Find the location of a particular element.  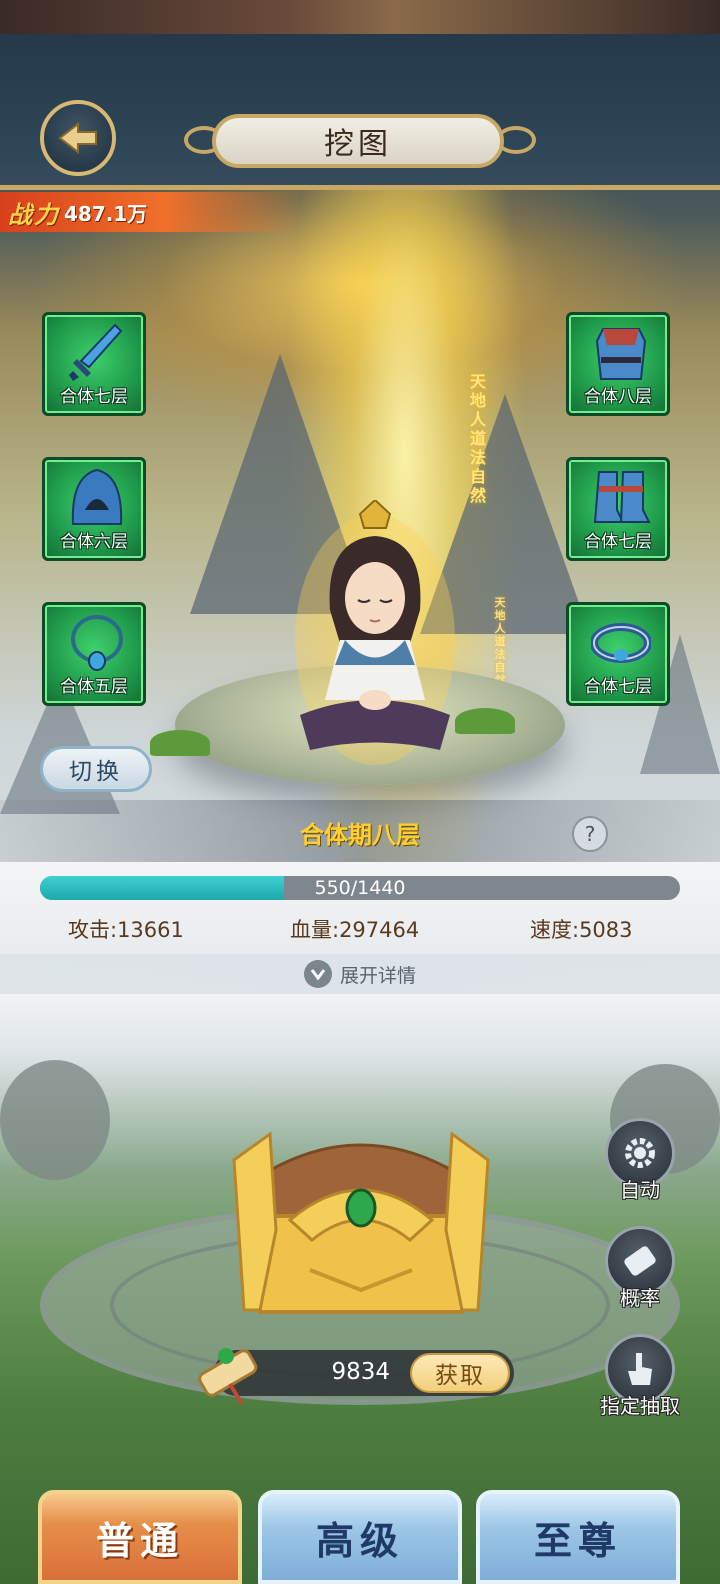

top-decor-strip is located at coordinates (360, 17).